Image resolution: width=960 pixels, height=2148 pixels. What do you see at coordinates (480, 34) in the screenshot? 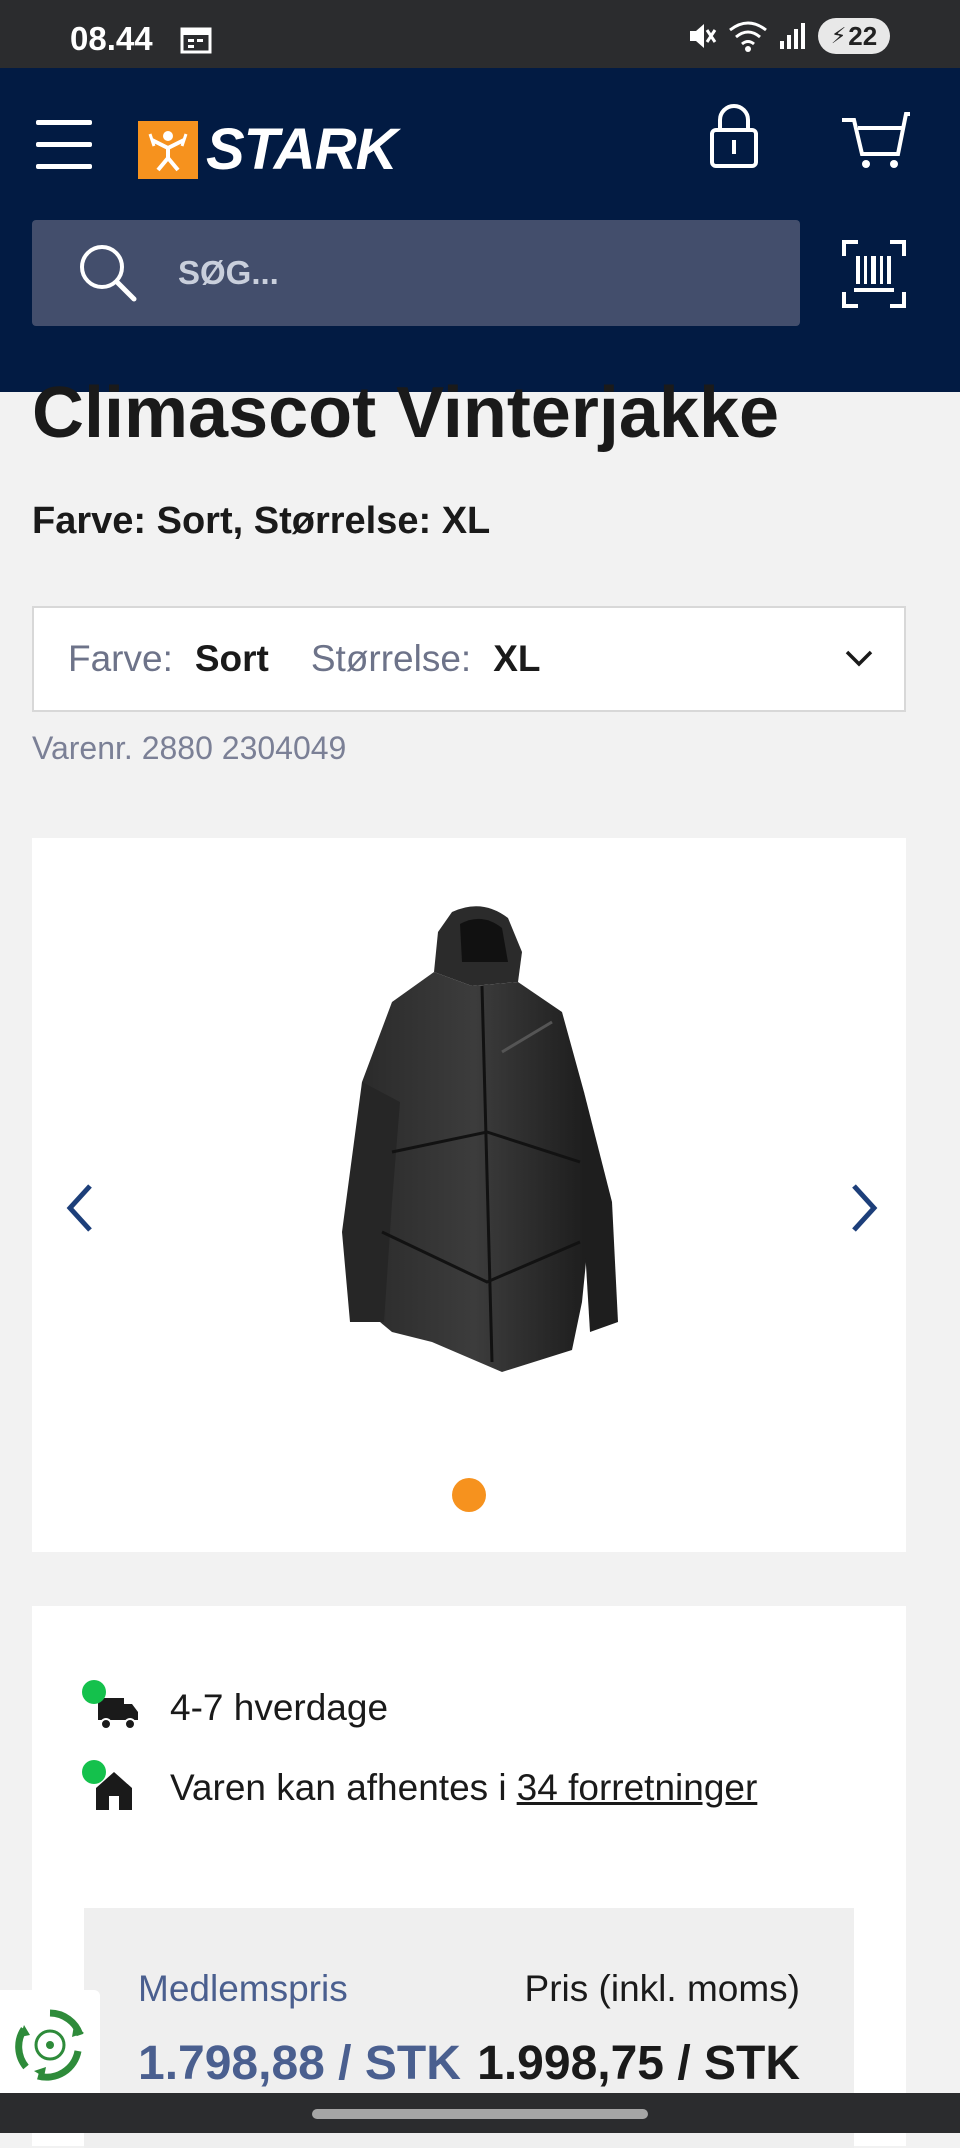
I see `status-bar: 08.44 ⚡ 22` at bounding box center [480, 34].